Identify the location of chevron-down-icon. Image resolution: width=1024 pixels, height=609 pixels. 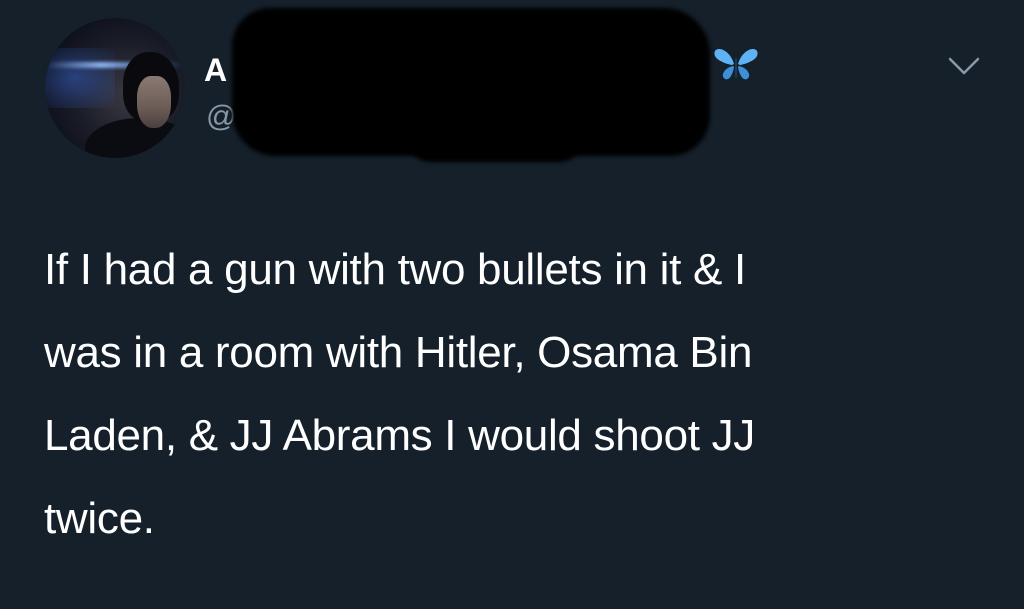
(964, 66).